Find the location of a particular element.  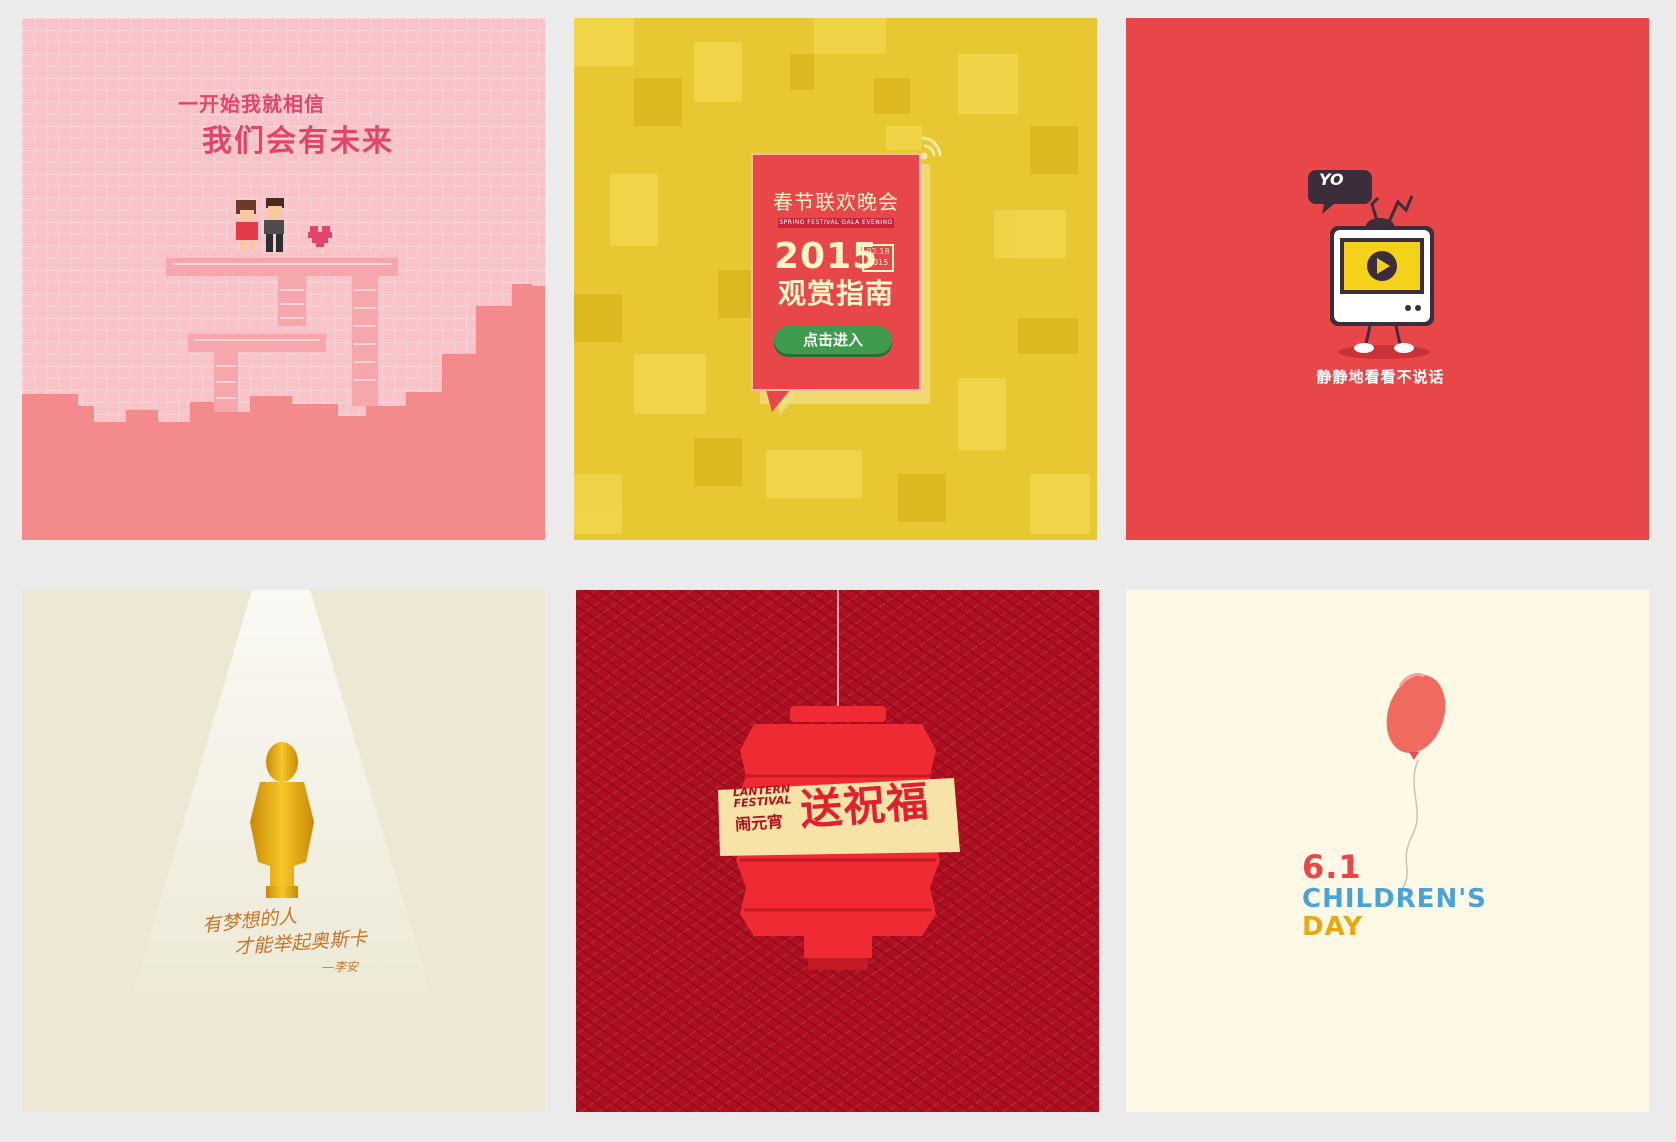

lantern-illustration is located at coordinates (839, 780).